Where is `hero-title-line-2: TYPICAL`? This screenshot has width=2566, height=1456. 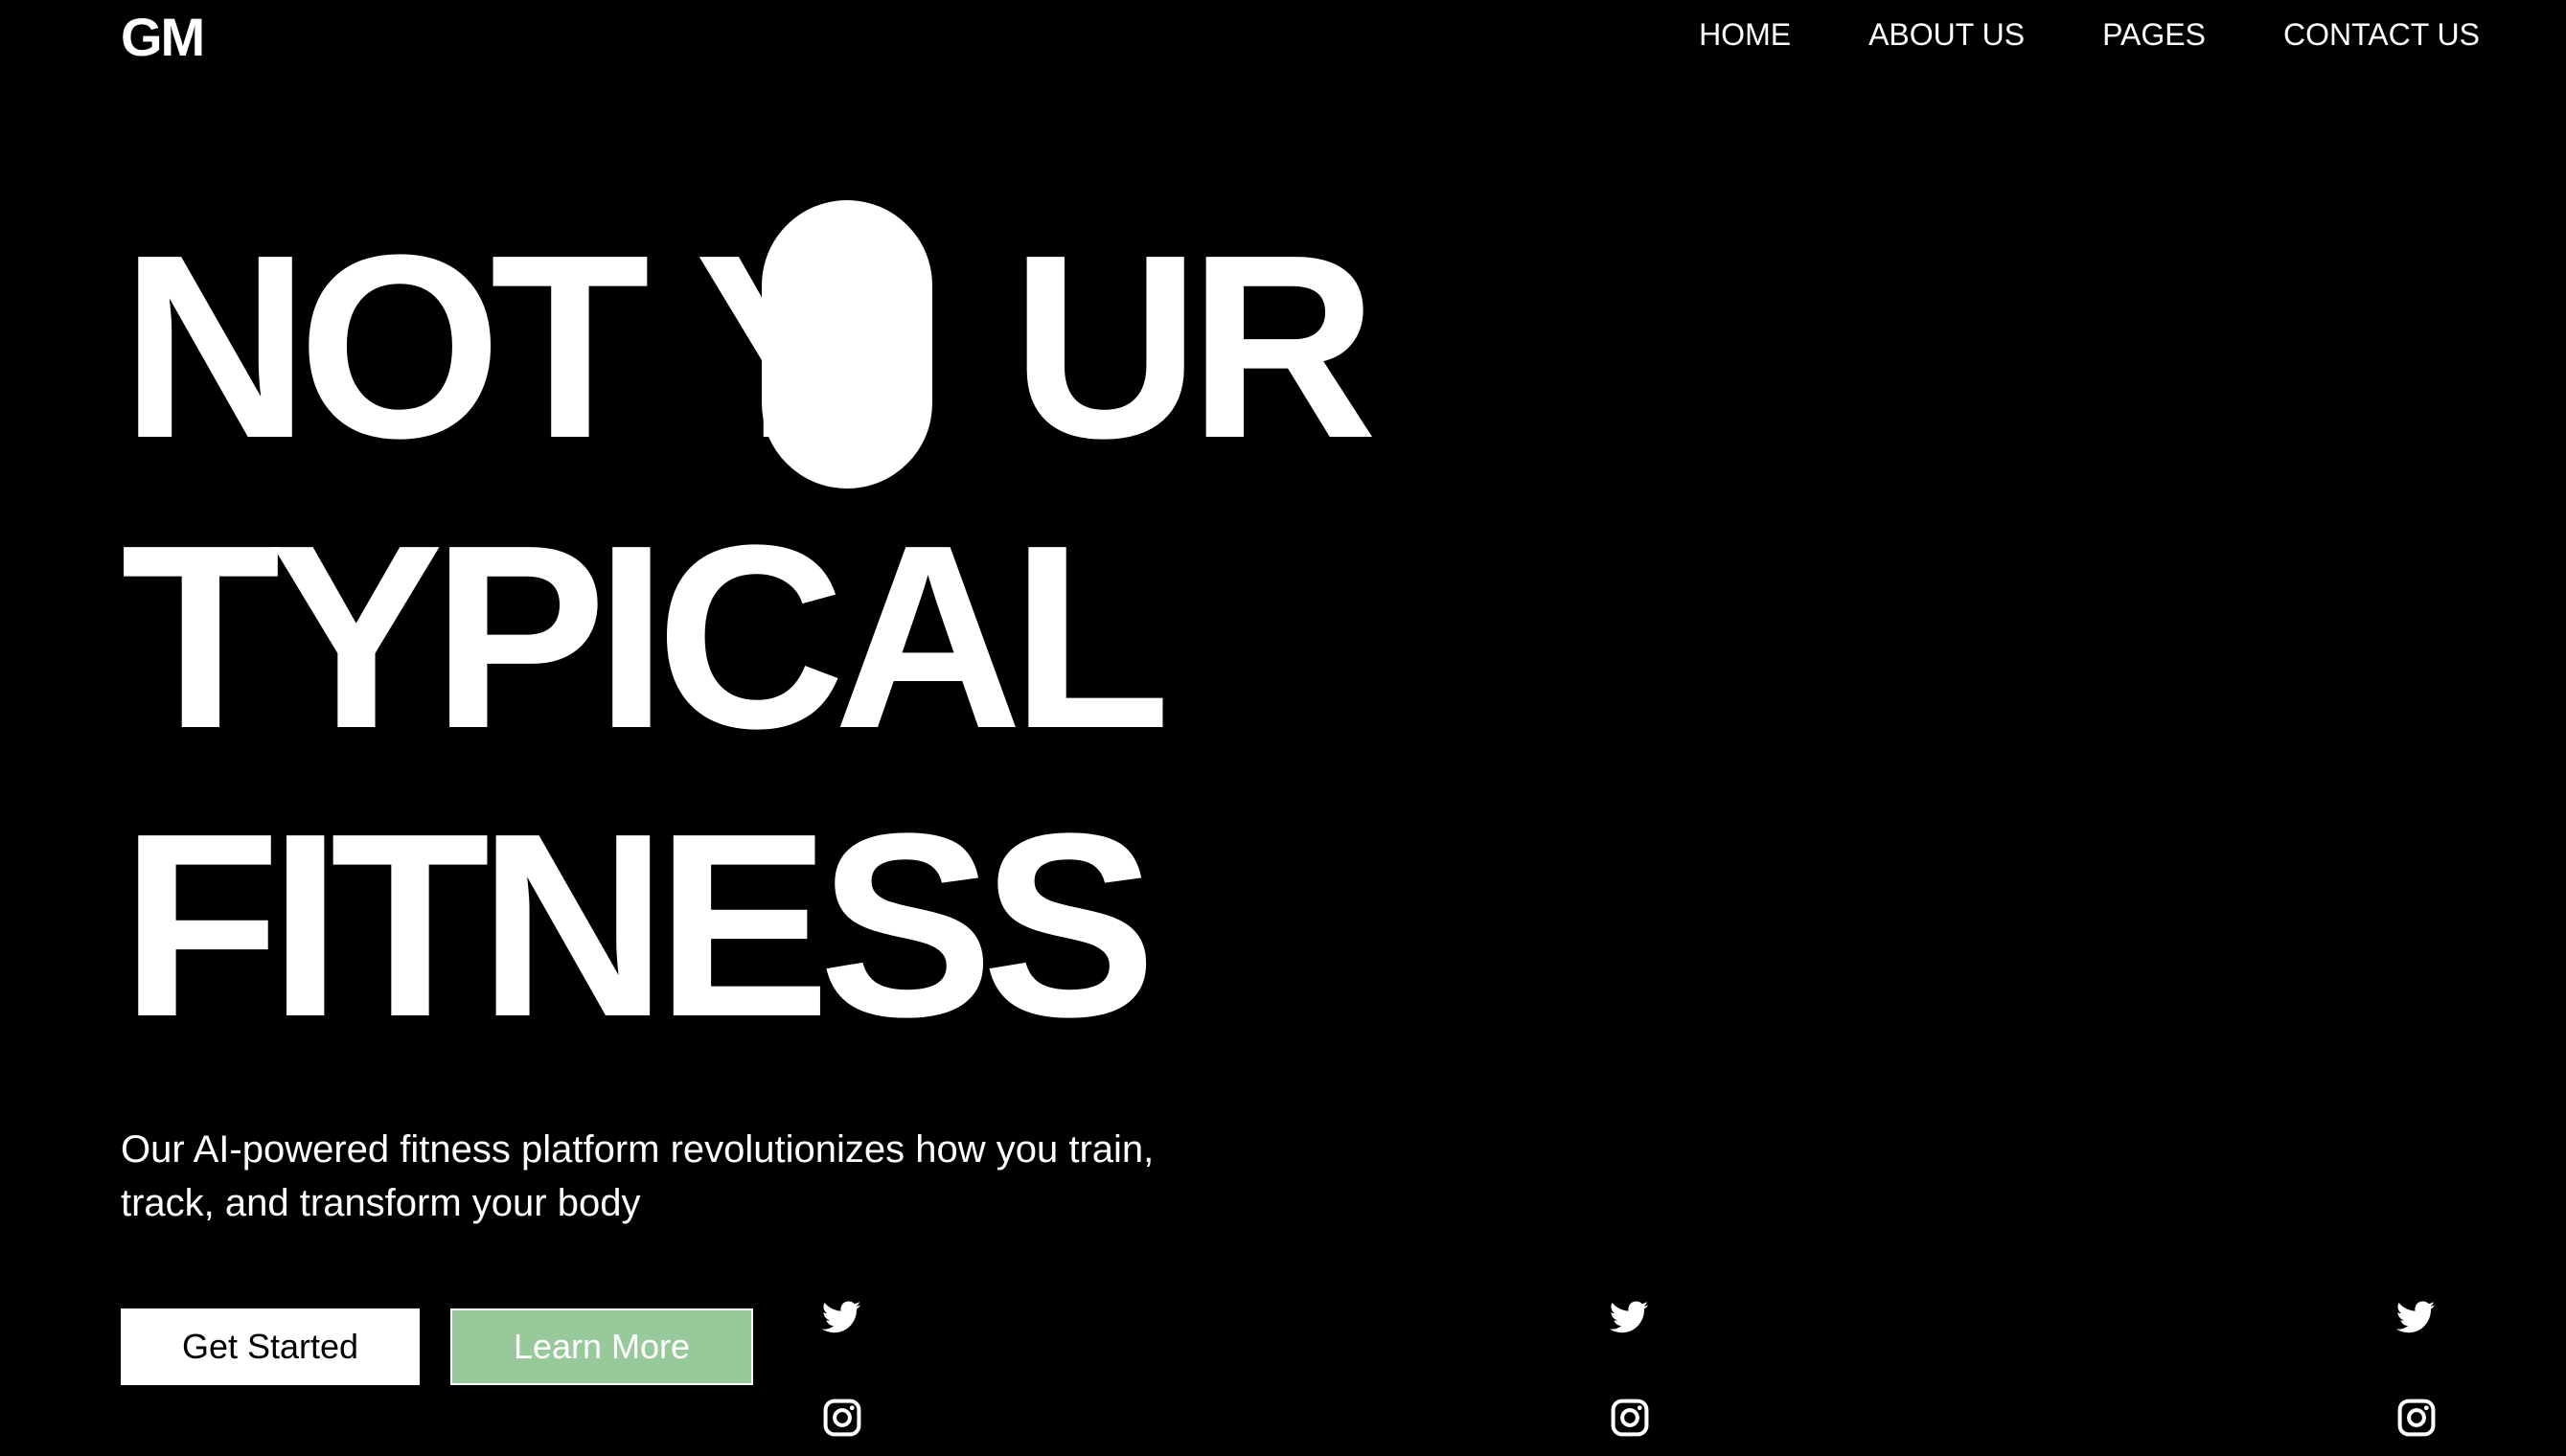 hero-title-line-2: TYPICAL is located at coordinates (646, 637).